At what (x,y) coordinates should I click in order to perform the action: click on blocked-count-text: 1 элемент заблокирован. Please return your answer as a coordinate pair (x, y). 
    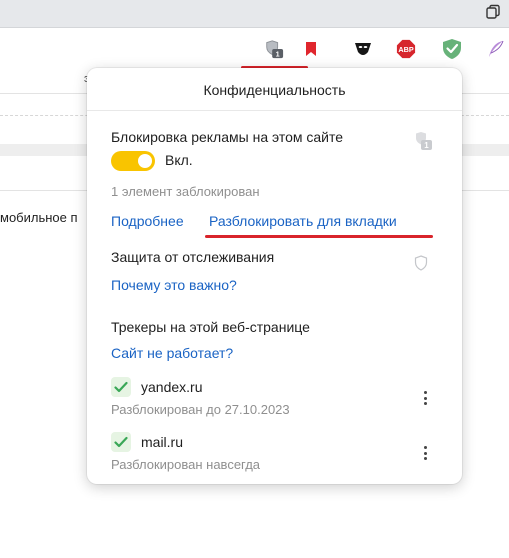
    Looking at the image, I should click on (185, 191).